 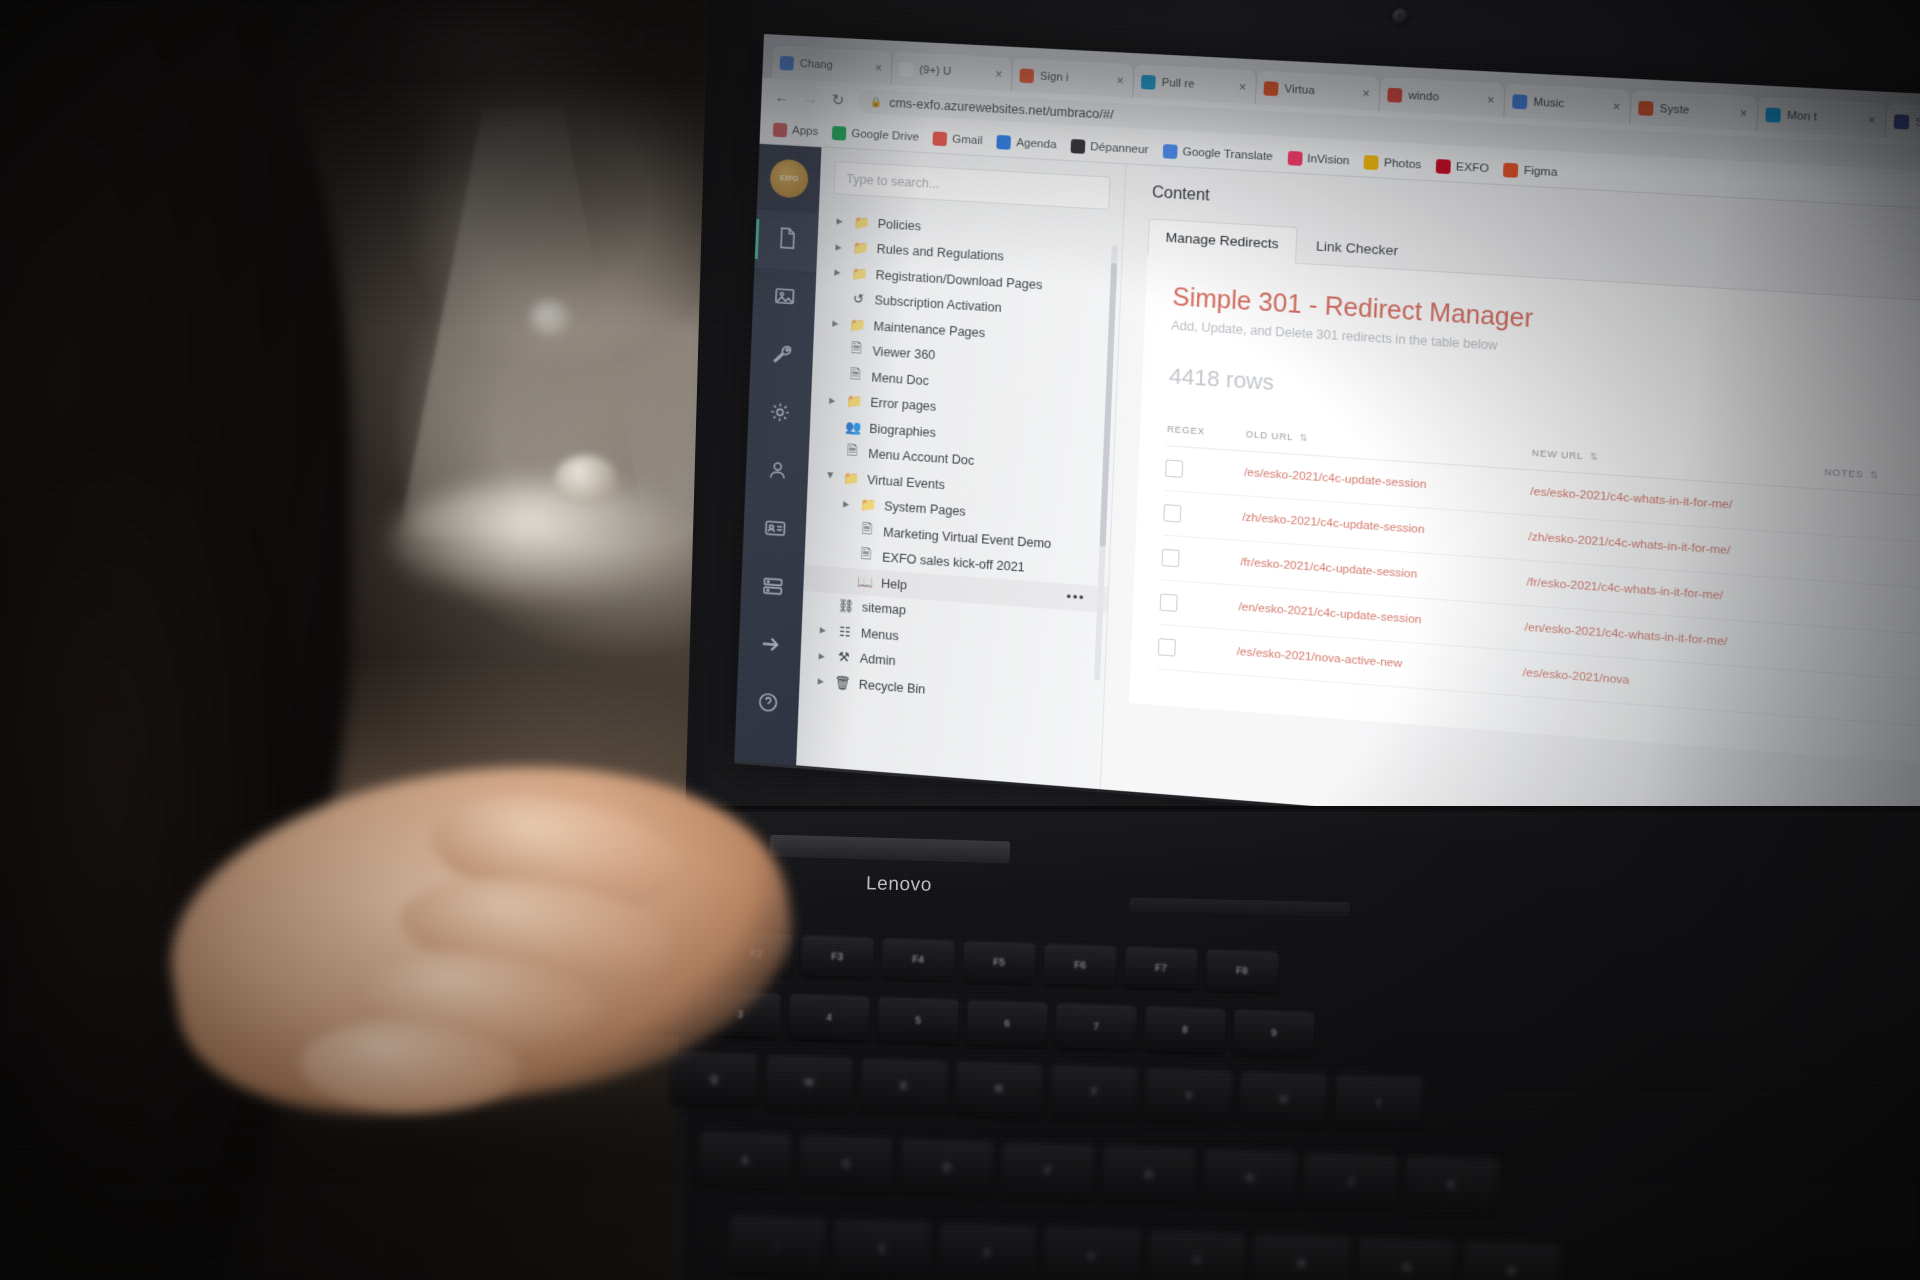 What do you see at coordinates (1109, 147) in the screenshot?
I see `bookmark-item: Dépanneur` at bounding box center [1109, 147].